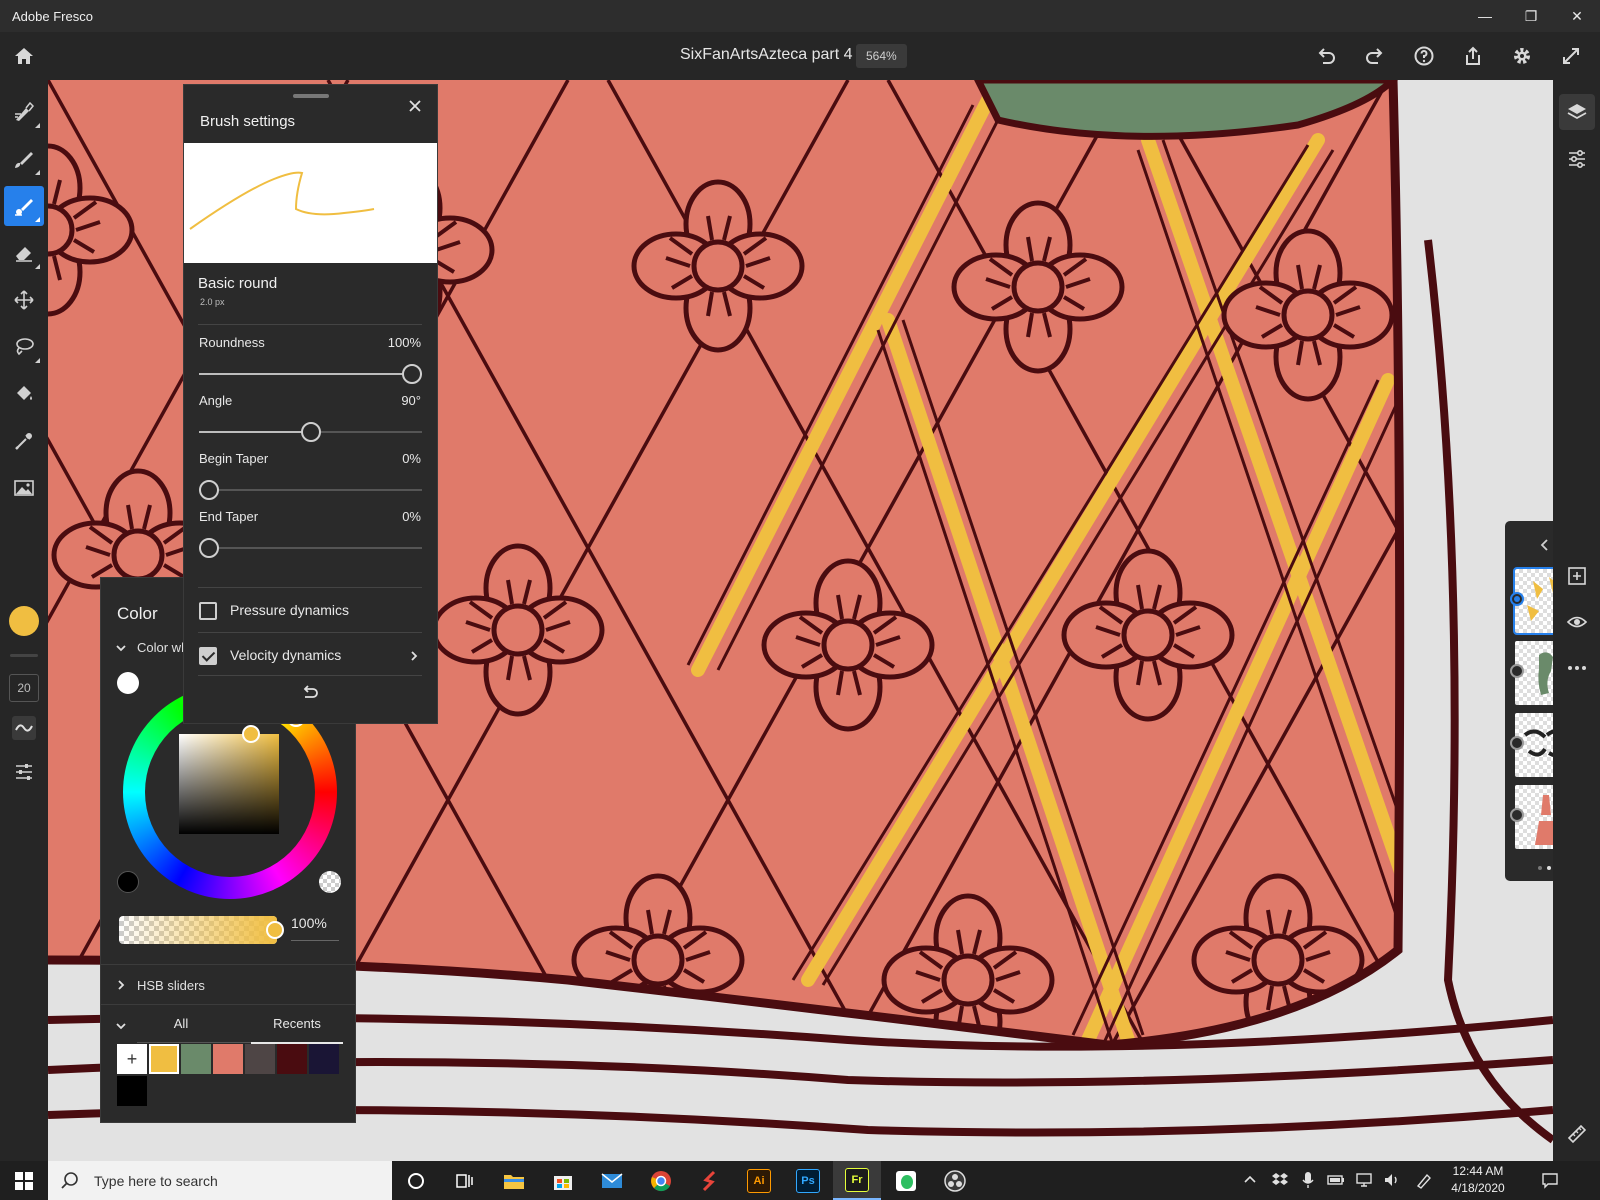 This screenshot has width=1600, height=1200. Describe the element at coordinates (1540, 868) in the screenshot. I see `page-dot` at that location.